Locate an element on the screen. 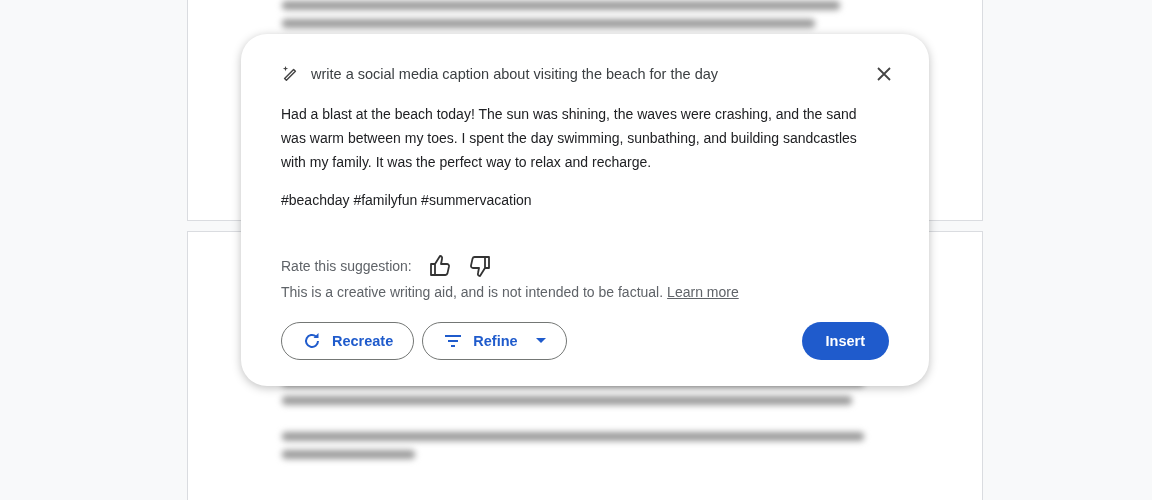 This screenshot has height=500, width=1152. thumbs-up-icon is located at coordinates (439, 266).